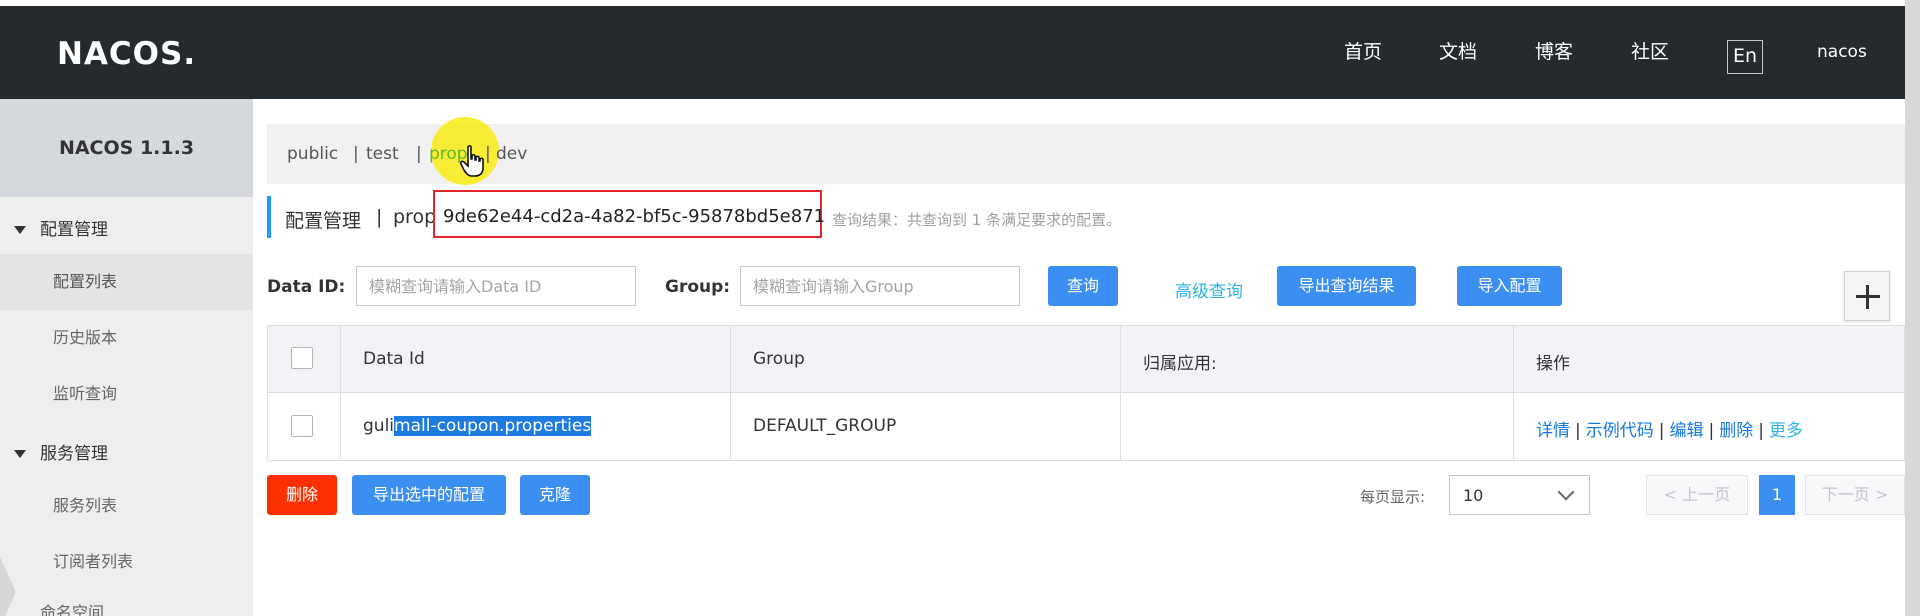 The width and height of the screenshot is (1920, 616). Describe the element at coordinates (1458, 52) in the screenshot. I see `nav-docs: 文档` at that location.